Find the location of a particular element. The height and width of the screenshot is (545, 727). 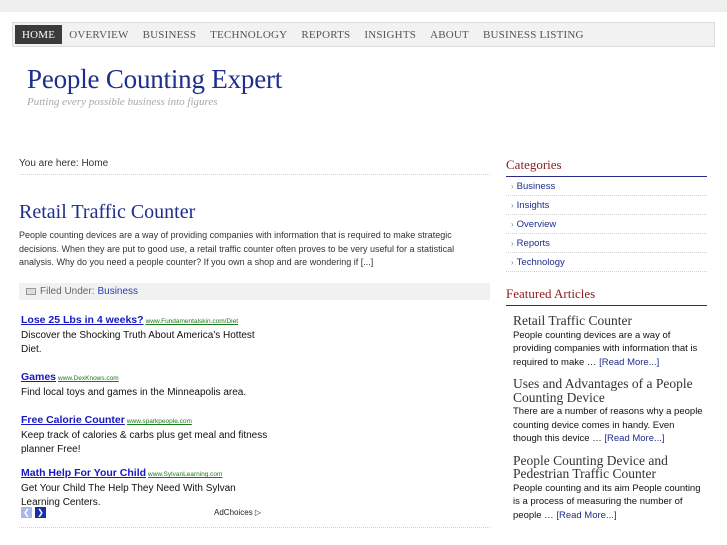

ad-headline: Math Help For Your Child is located at coordinates (83, 473).